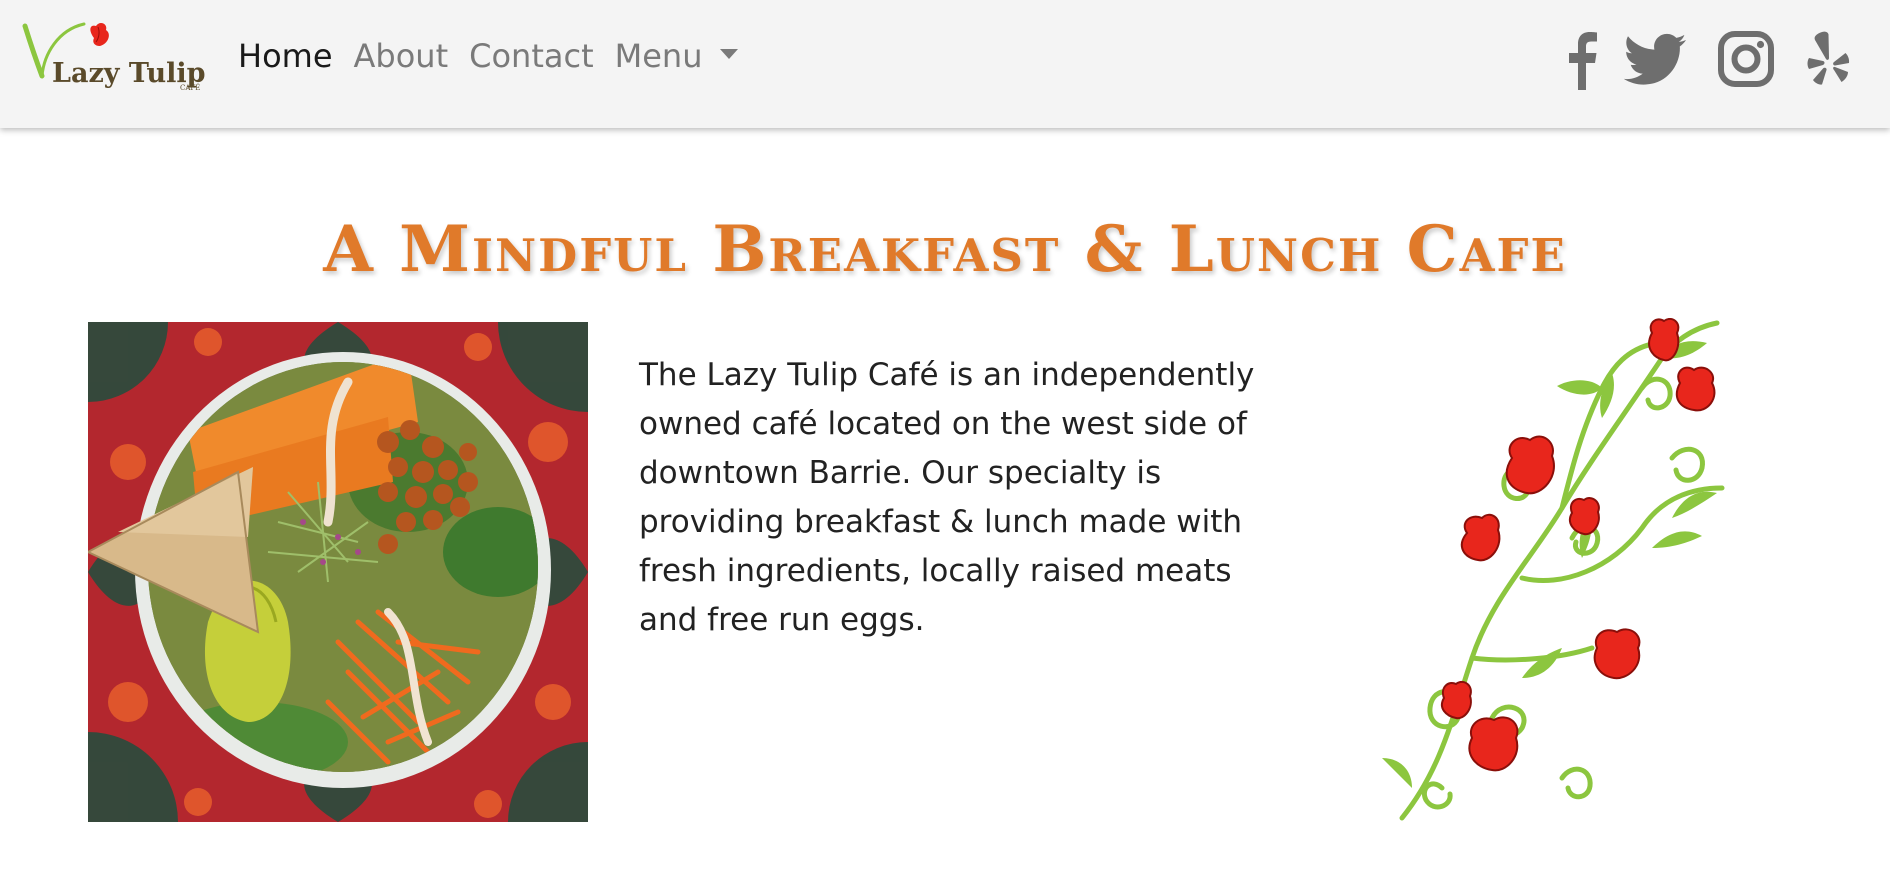  Describe the element at coordinates (729, 54) in the screenshot. I see `chevron-down-icon` at that location.